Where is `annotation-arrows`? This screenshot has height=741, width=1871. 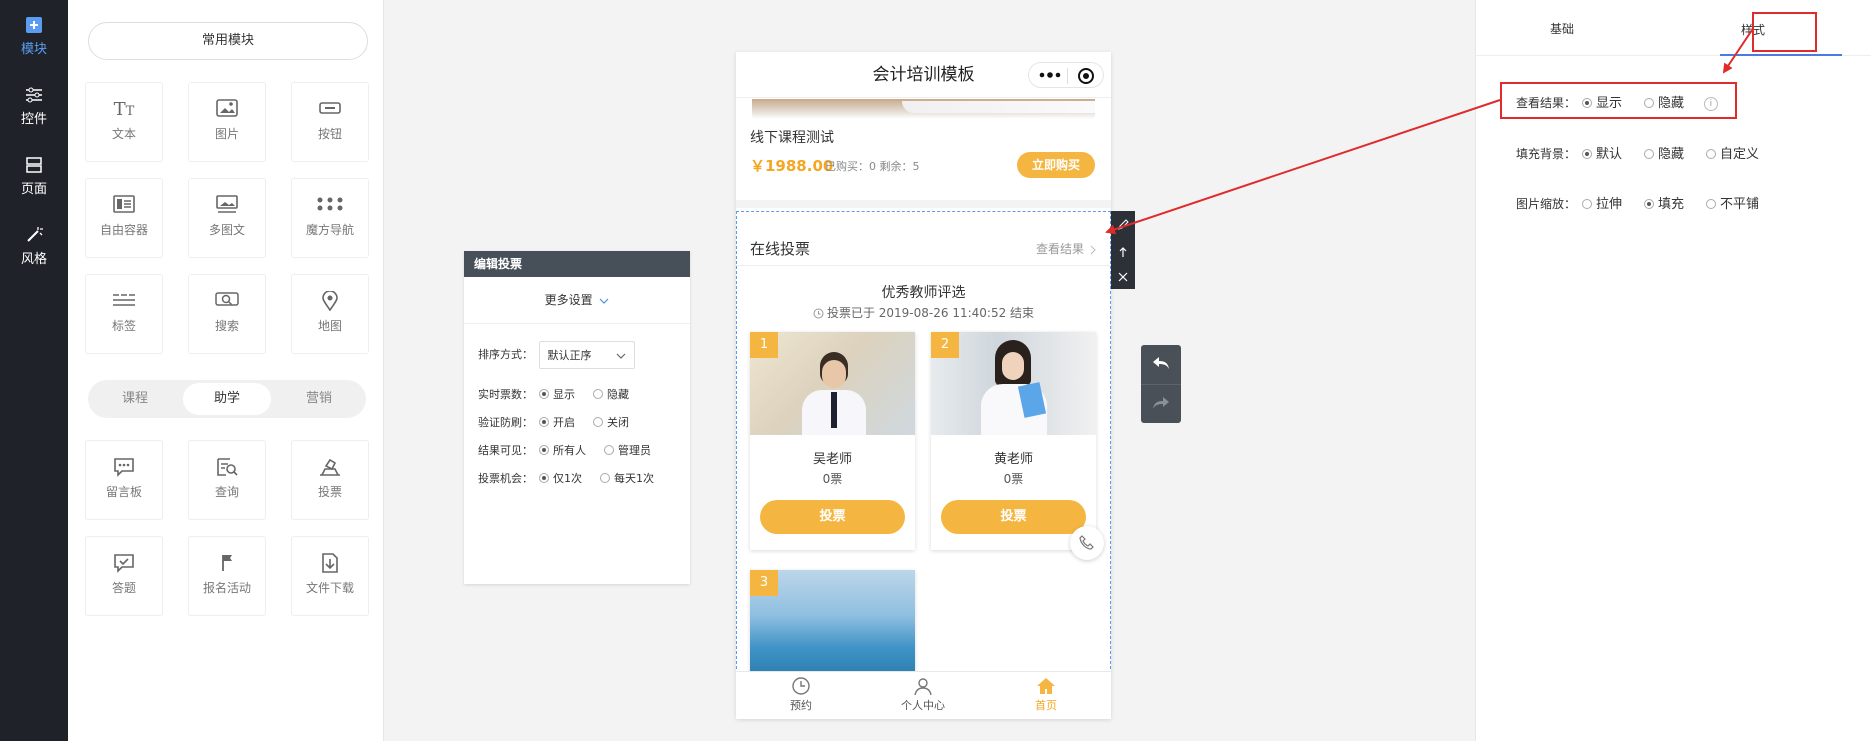 annotation-arrows is located at coordinates (1429, 132).